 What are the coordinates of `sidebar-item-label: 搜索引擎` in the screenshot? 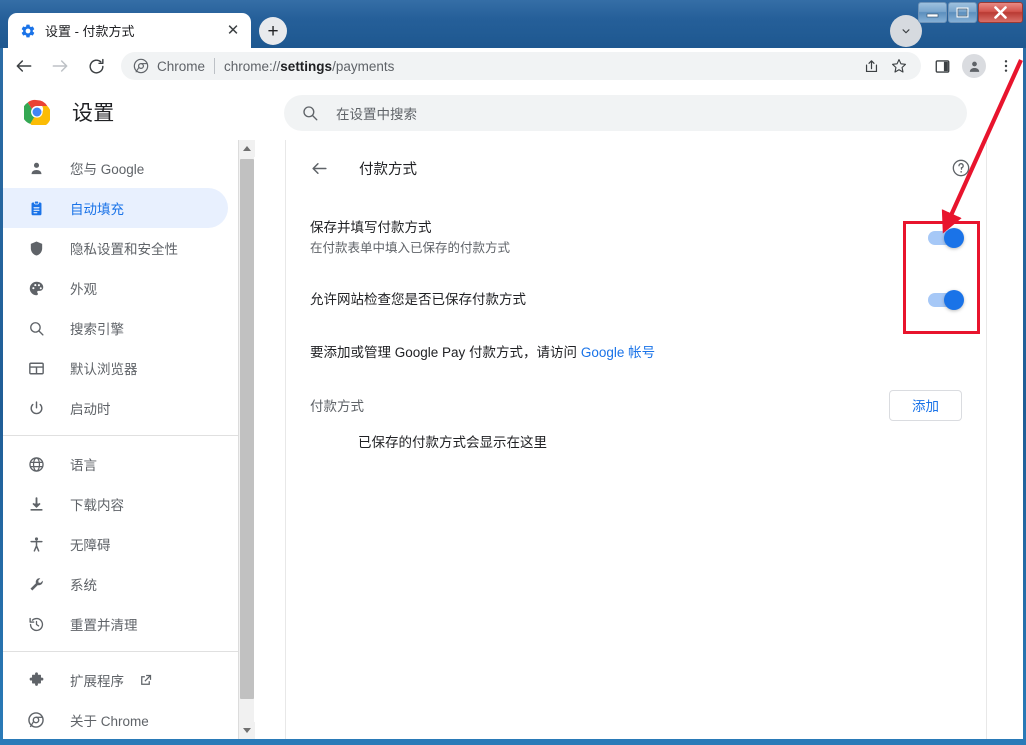 It's located at (97, 329).